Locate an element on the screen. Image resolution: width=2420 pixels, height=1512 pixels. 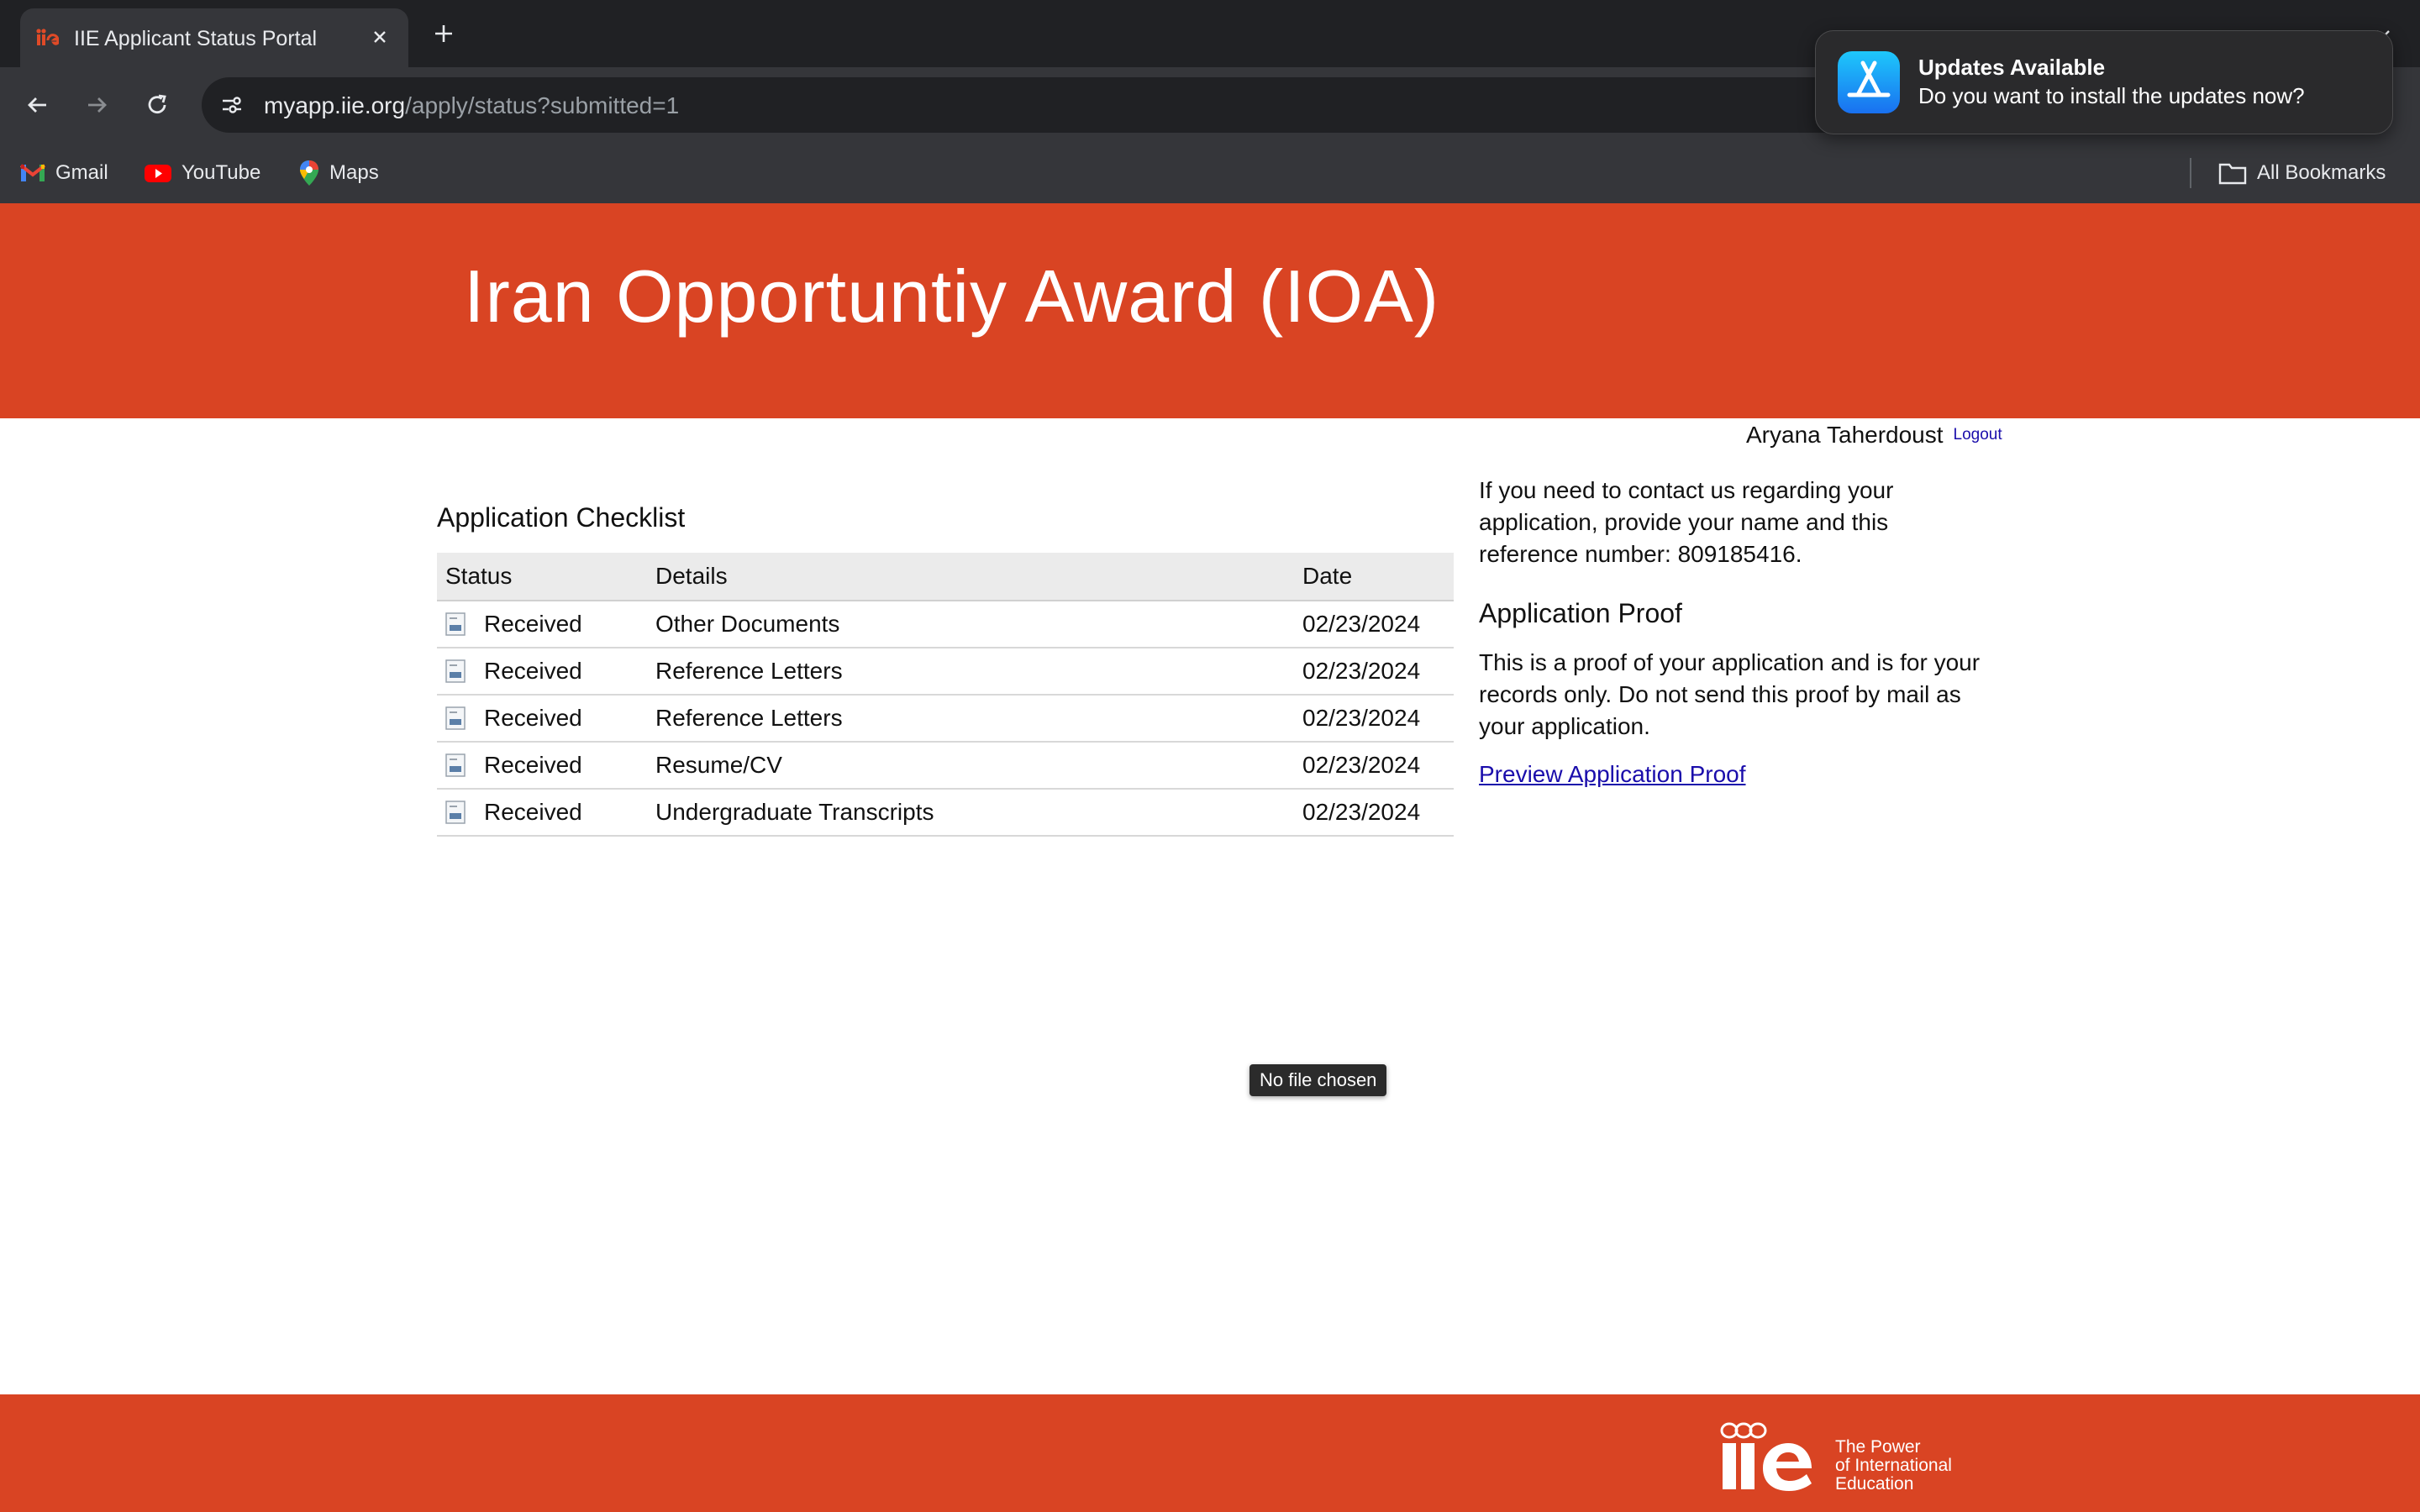
new-tab-icon is located at coordinates (443, 33).